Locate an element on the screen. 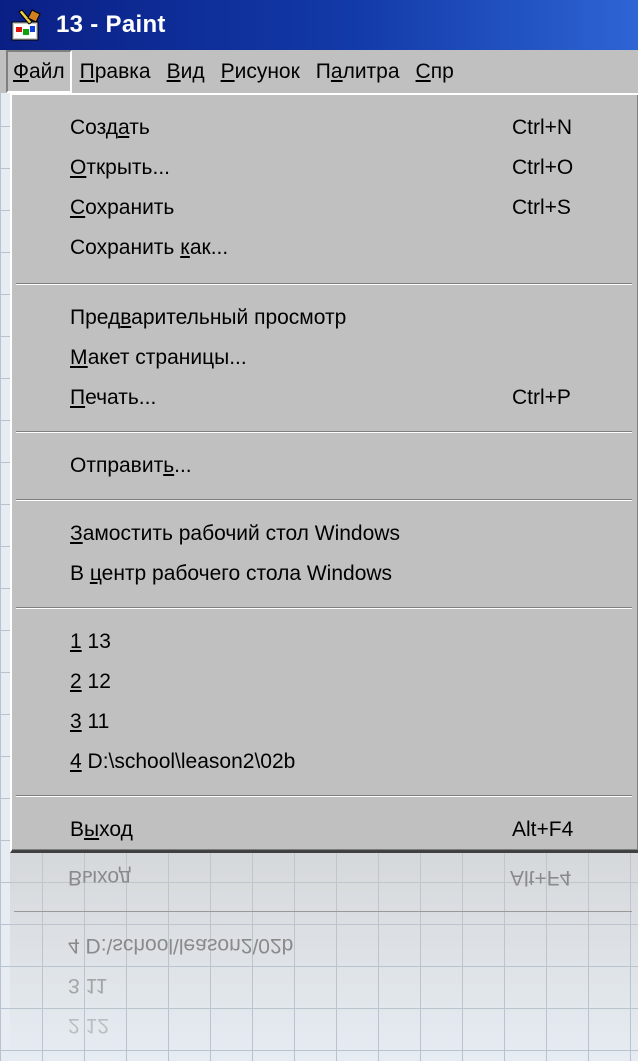 This screenshot has width=638, height=1061. menu-image: Рисунок is located at coordinates (260, 71).